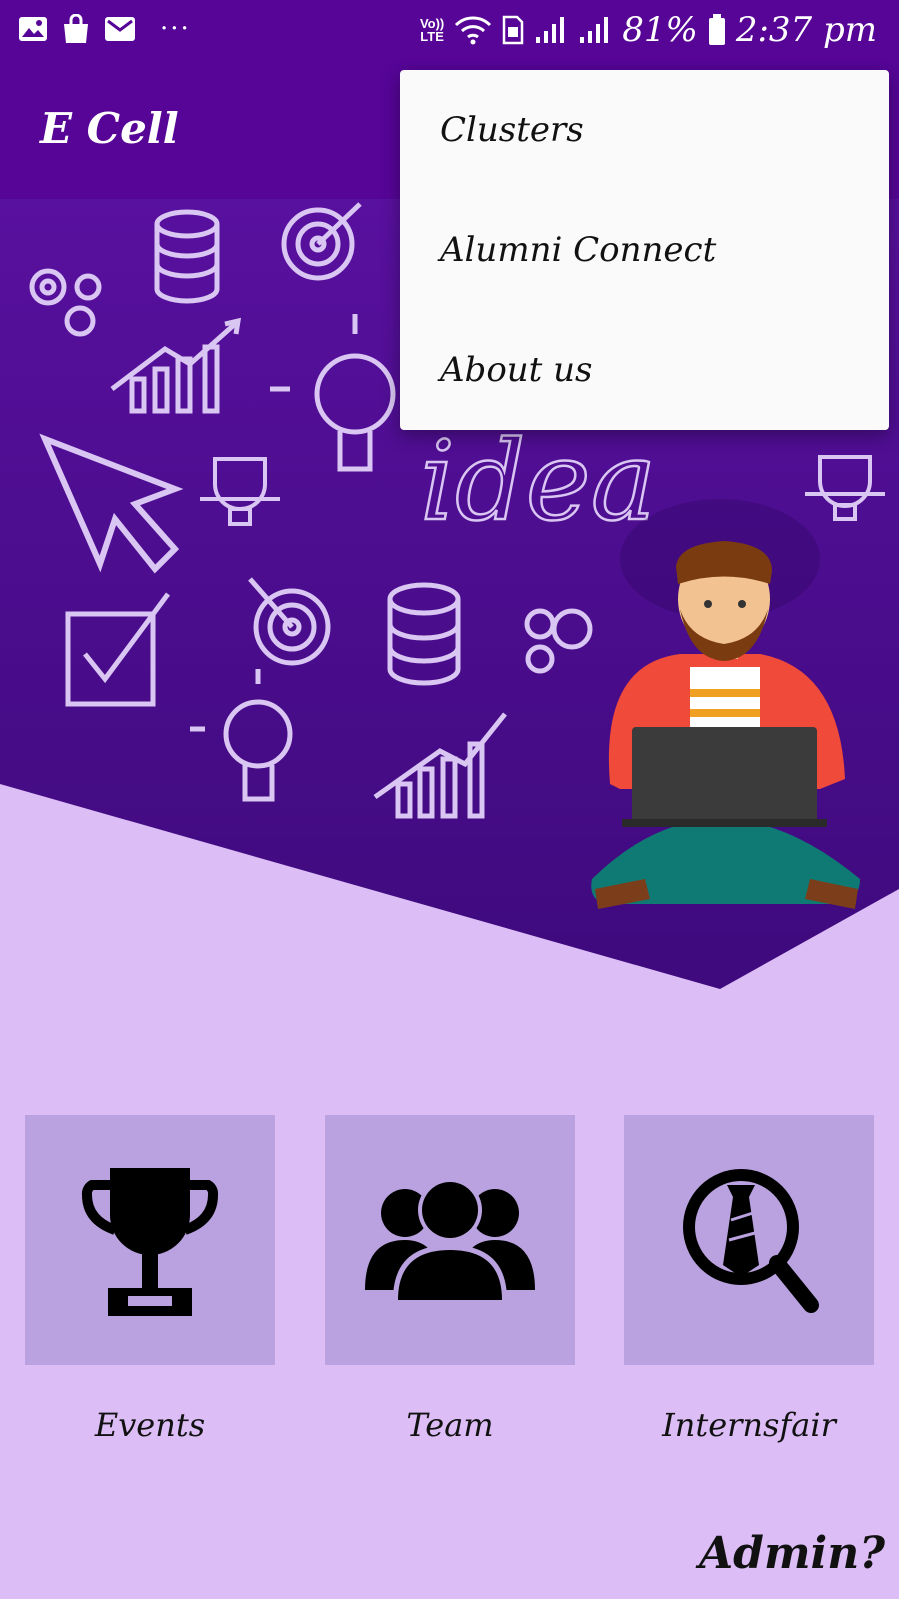 Image resolution: width=899 pixels, height=1599 pixels. What do you see at coordinates (150, 1425) in the screenshot?
I see `events-label: Events` at bounding box center [150, 1425].